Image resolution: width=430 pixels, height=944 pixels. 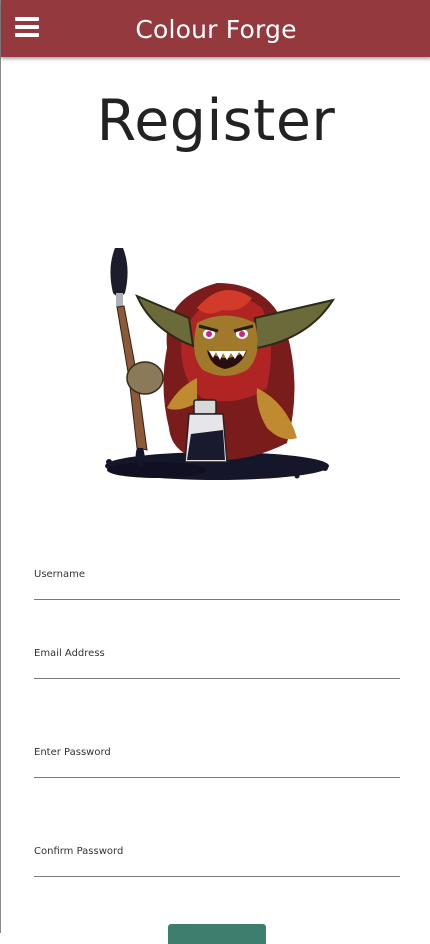 I want to click on password-field: Enter Password, so click(x=217, y=762).